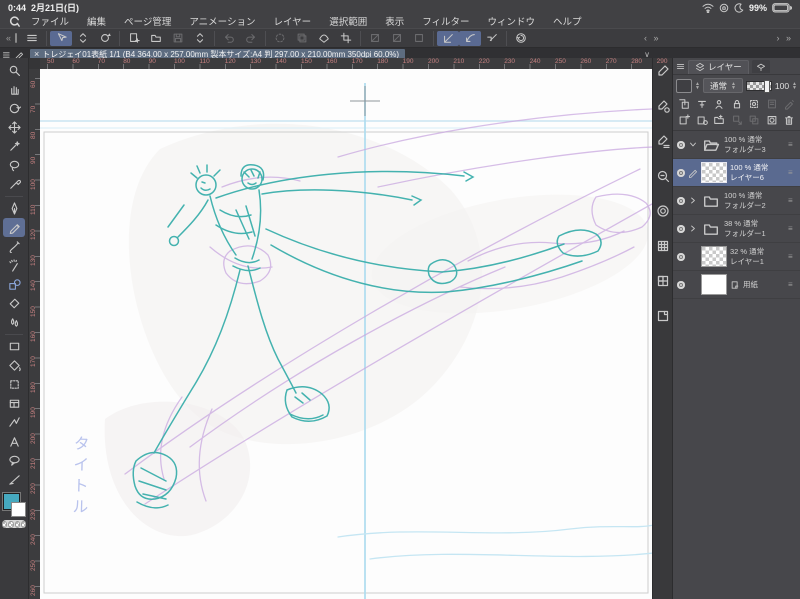 The image size is (800, 599). I want to click on selection-source-button, so click(719, 104).